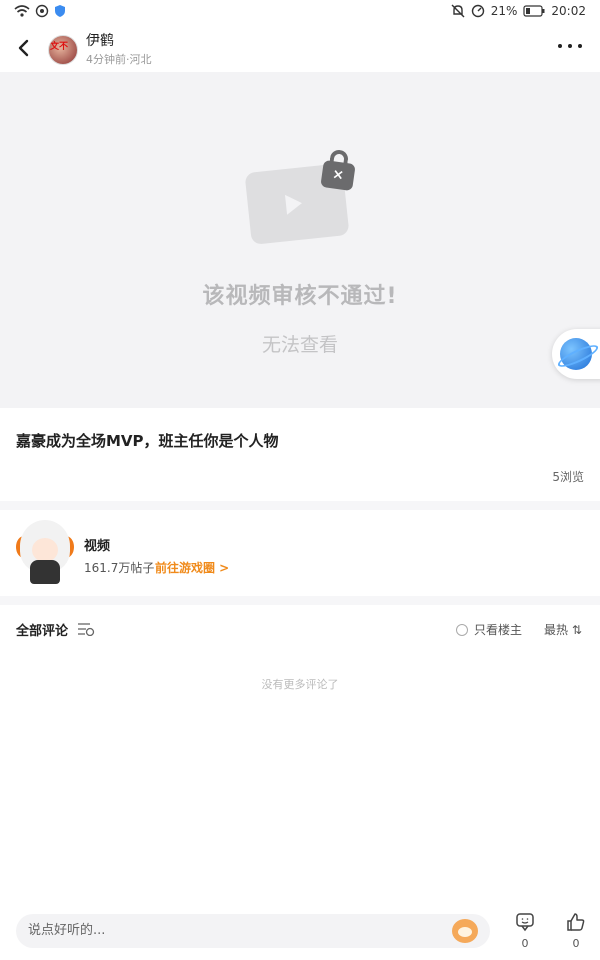 This screenshot has width=600, height=960. I want to click on floating-planet-button, so click(576, 354).